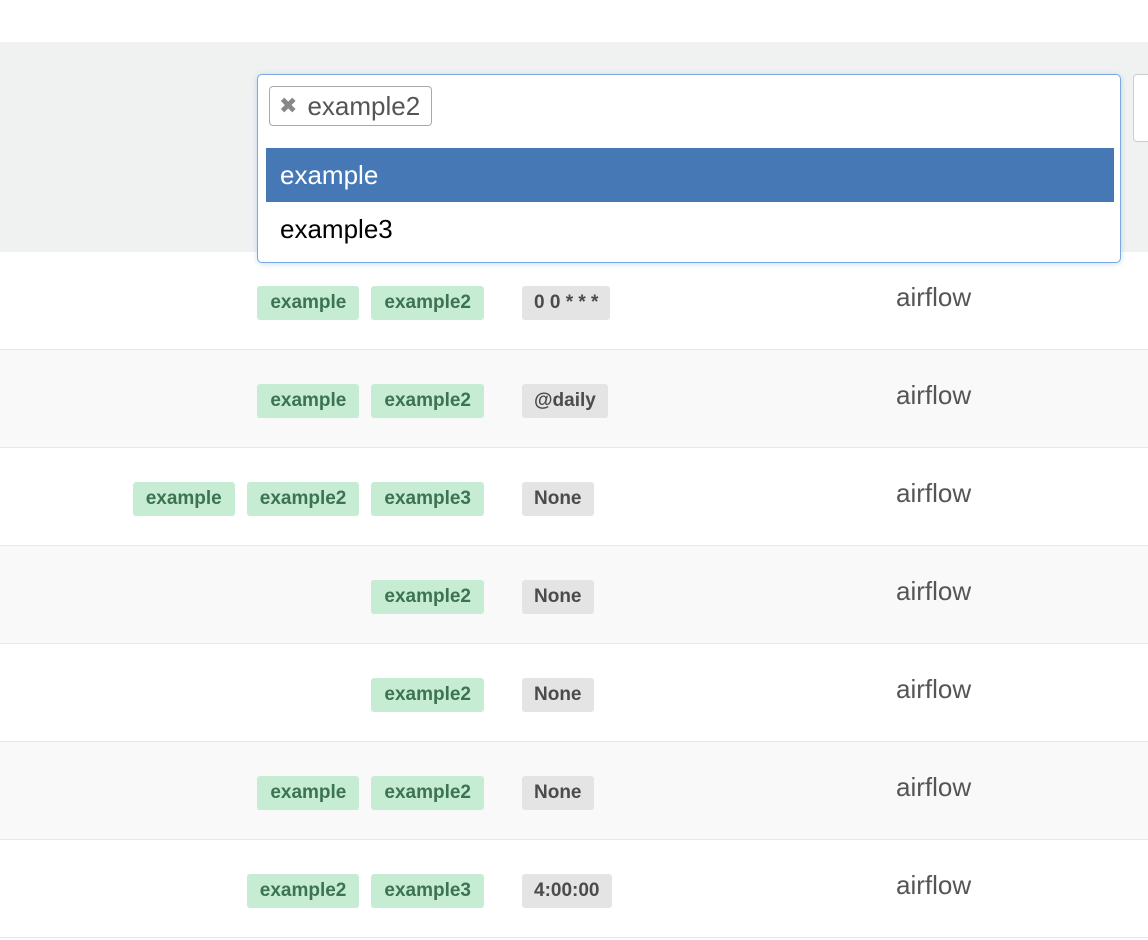  Describe the element at coordinates (288, 106) in the screenshot. I see `remove-tag-icon: ✖` at that location.